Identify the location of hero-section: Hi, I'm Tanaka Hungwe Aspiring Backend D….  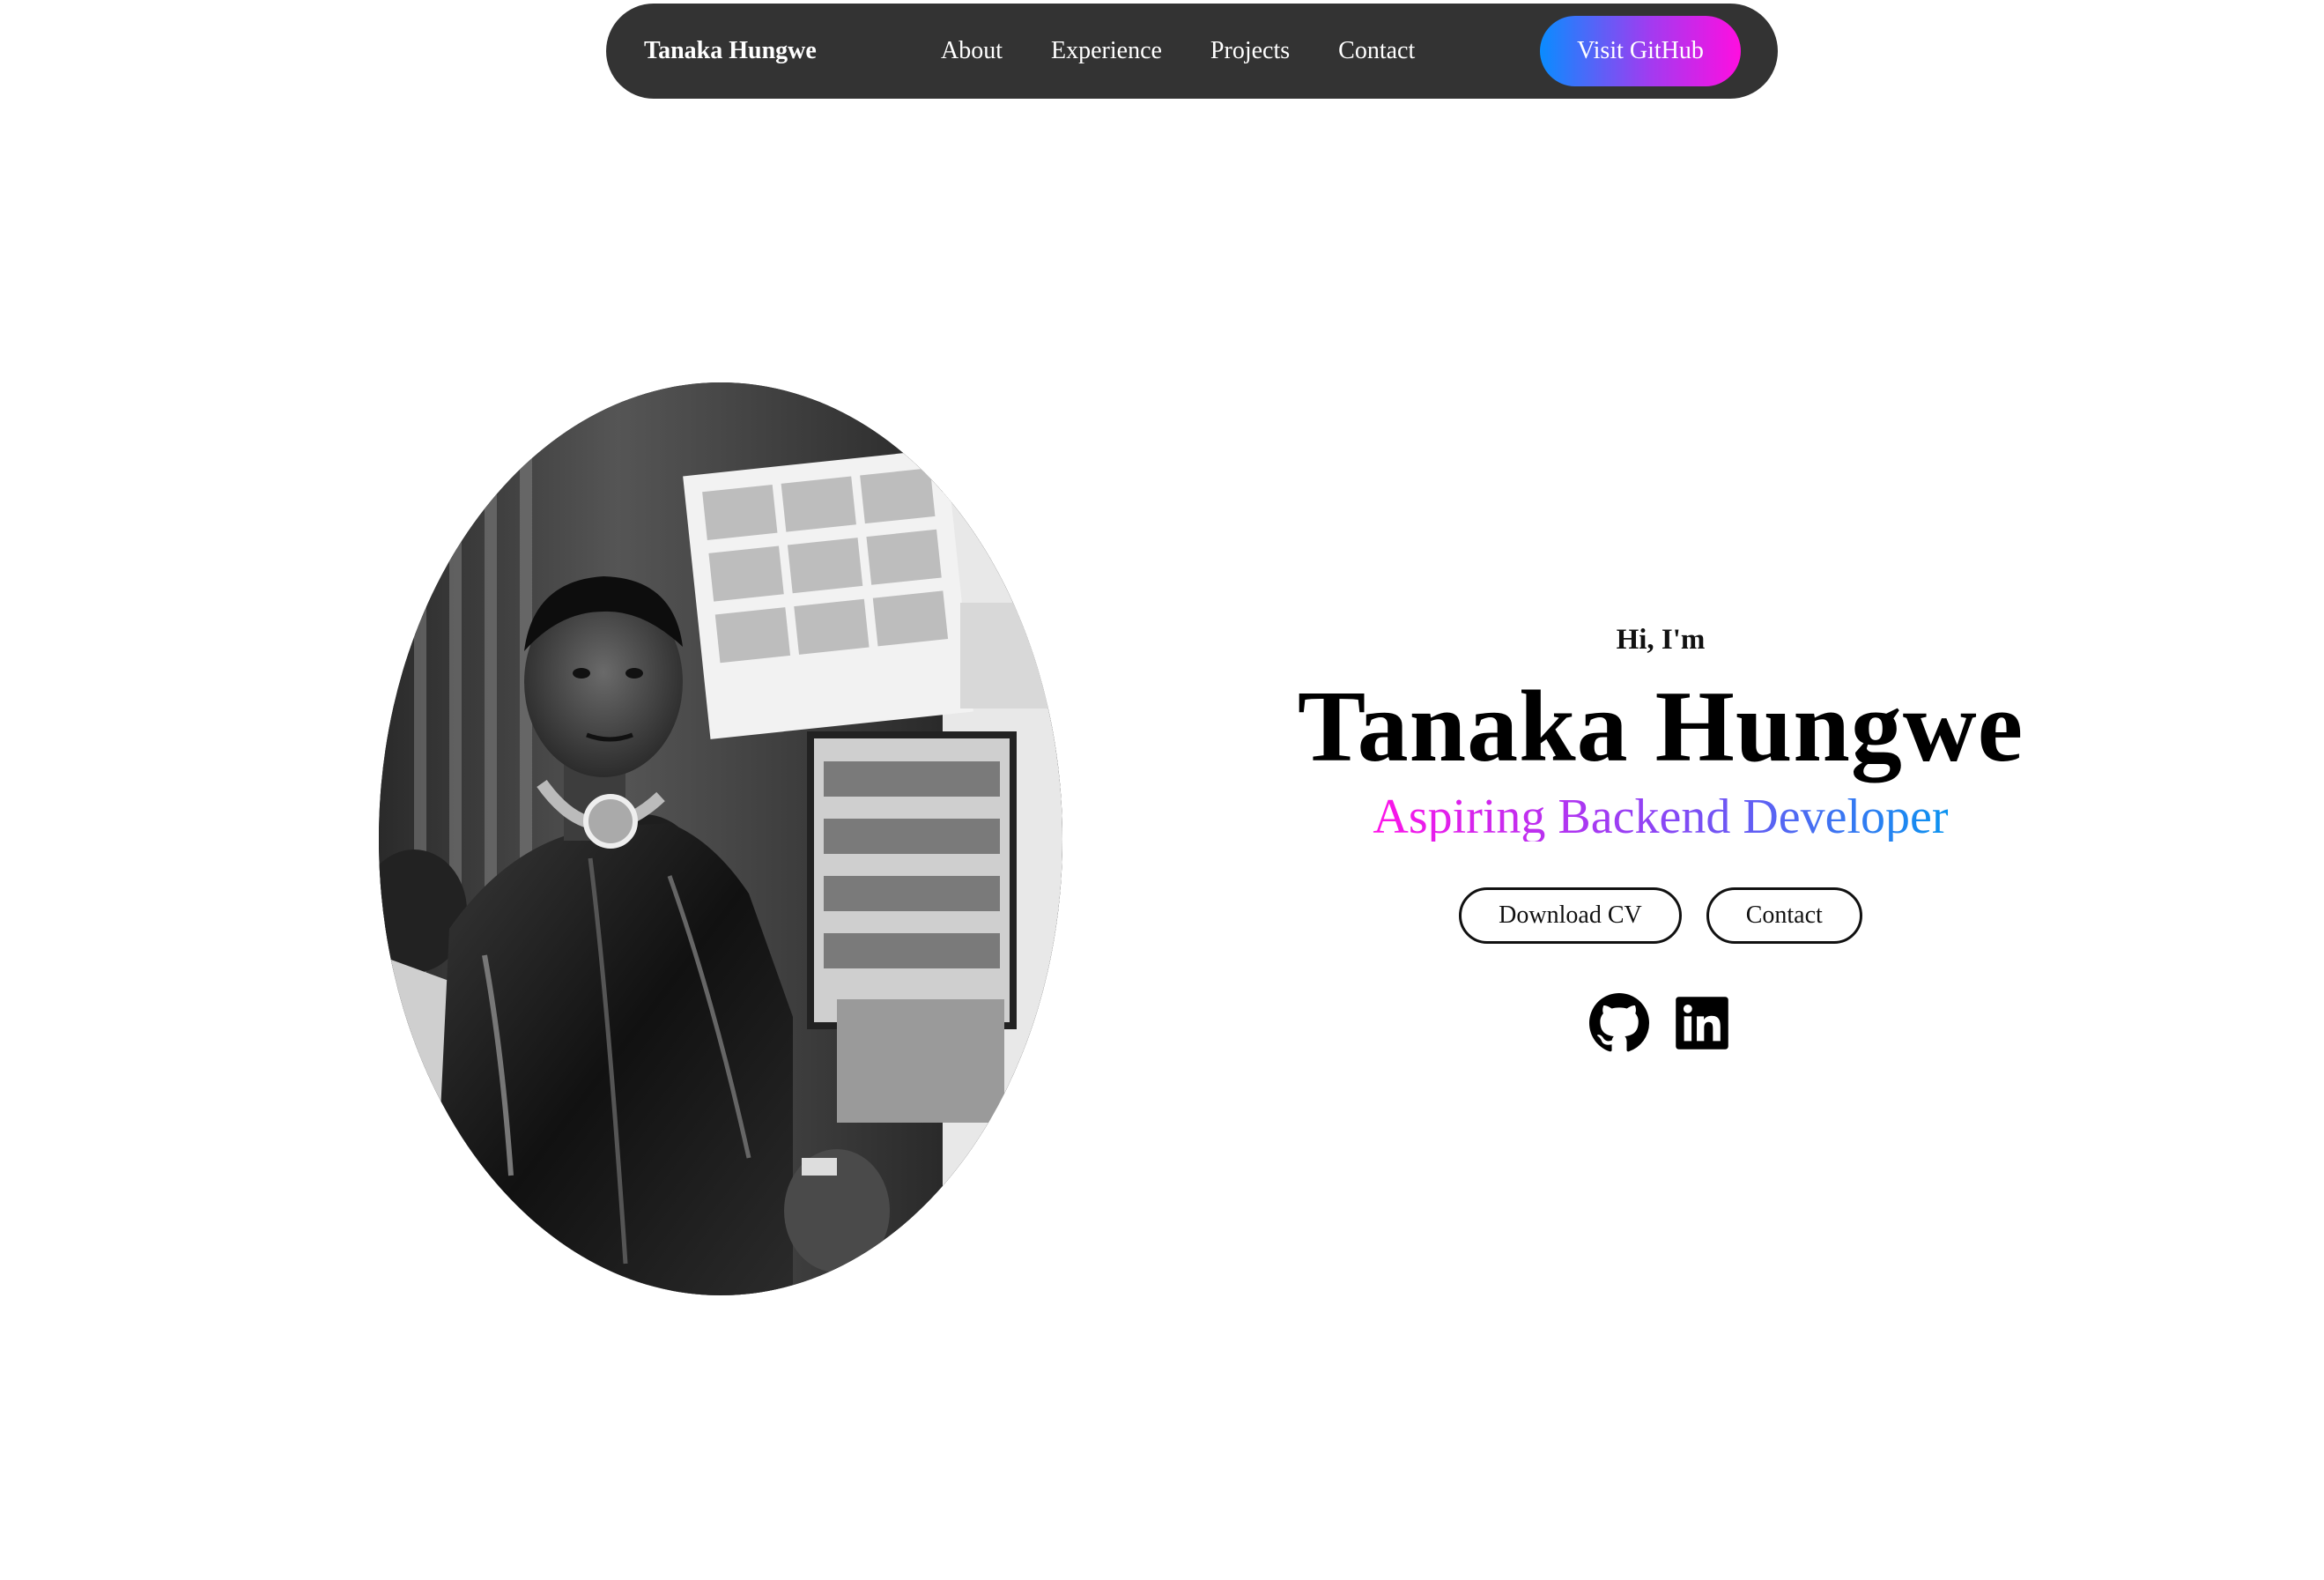
(1661, 835).